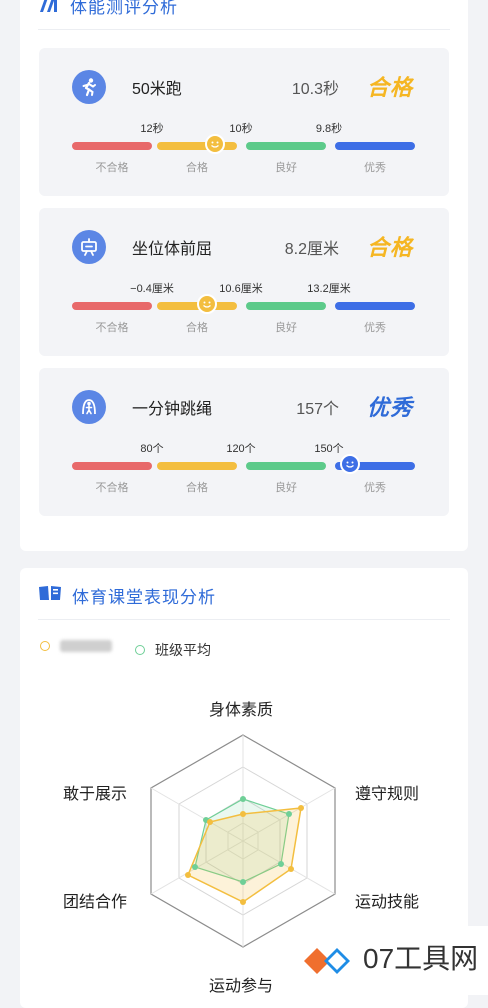  What do you see at coordinates (172, 409) in the screenshot?
I see `item-name: 一分钟跳绳` at bounding box center [172, 409].